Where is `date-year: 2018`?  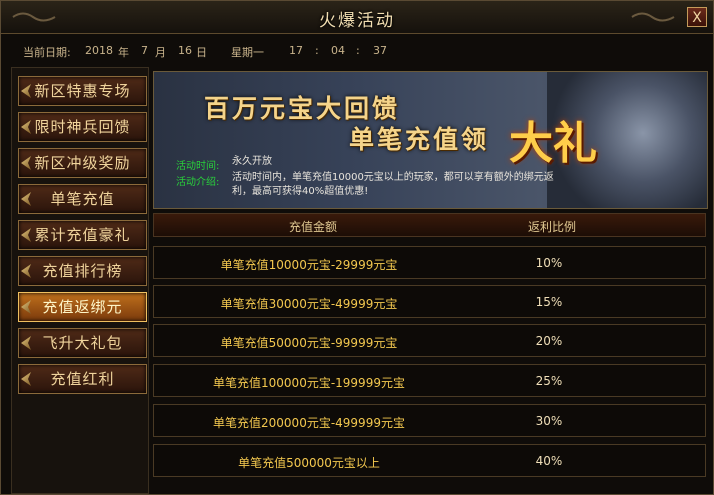 date-year: 2018 is located at coordinates (99, 50).